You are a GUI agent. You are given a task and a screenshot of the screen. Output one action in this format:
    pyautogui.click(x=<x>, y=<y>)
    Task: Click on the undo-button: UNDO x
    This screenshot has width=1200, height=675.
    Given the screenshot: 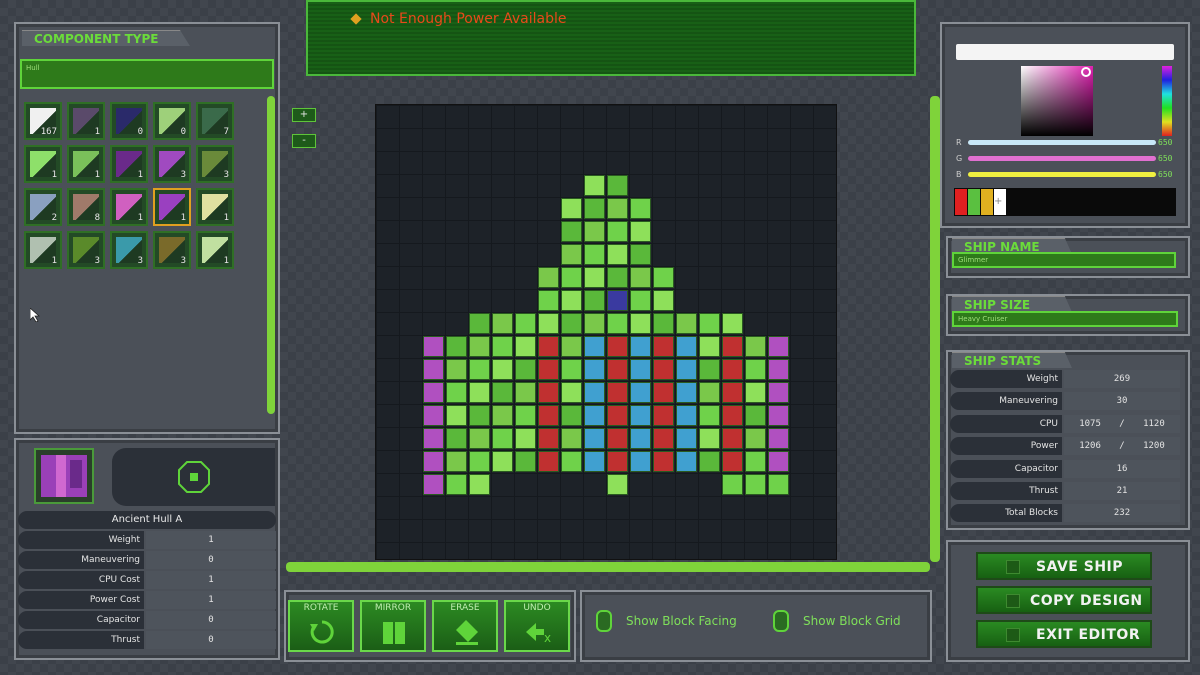 What is the action you would take?
    pyautogui.click(x=537, y=626)
    